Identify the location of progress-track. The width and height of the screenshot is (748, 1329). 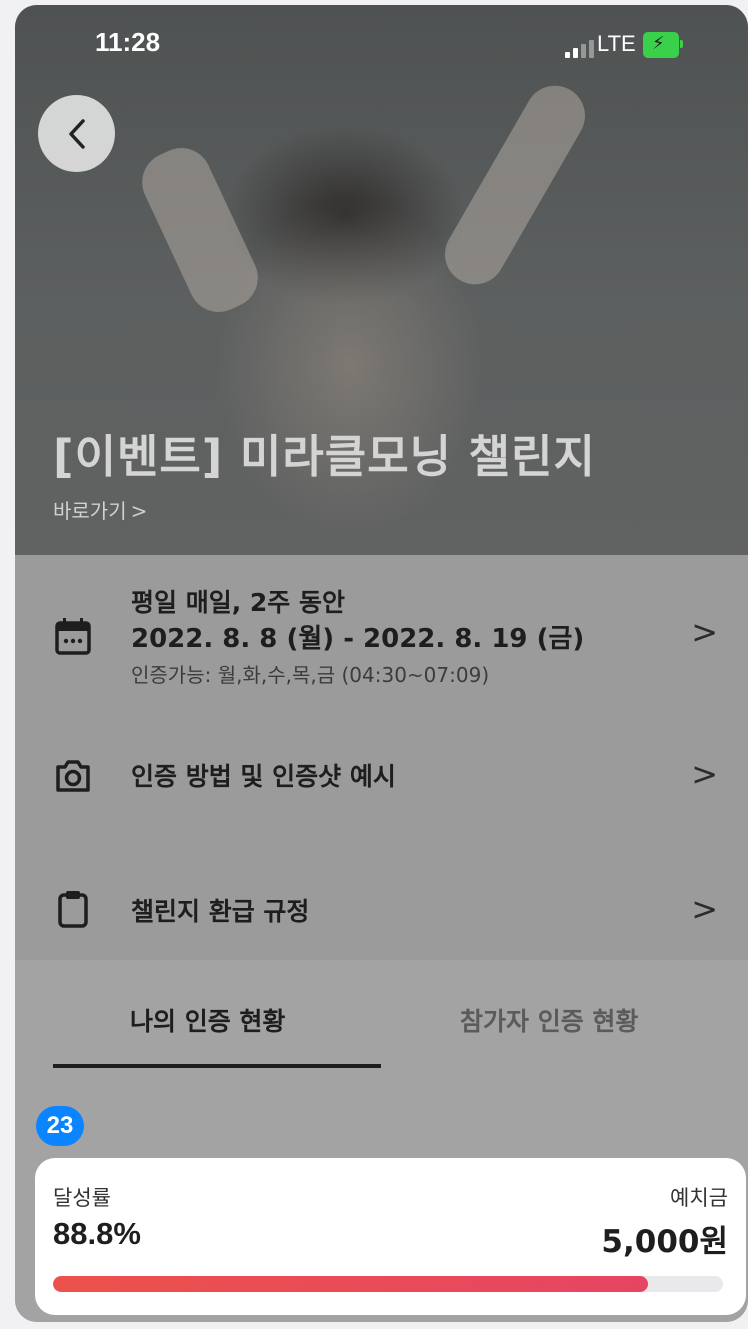
(388, 1284).